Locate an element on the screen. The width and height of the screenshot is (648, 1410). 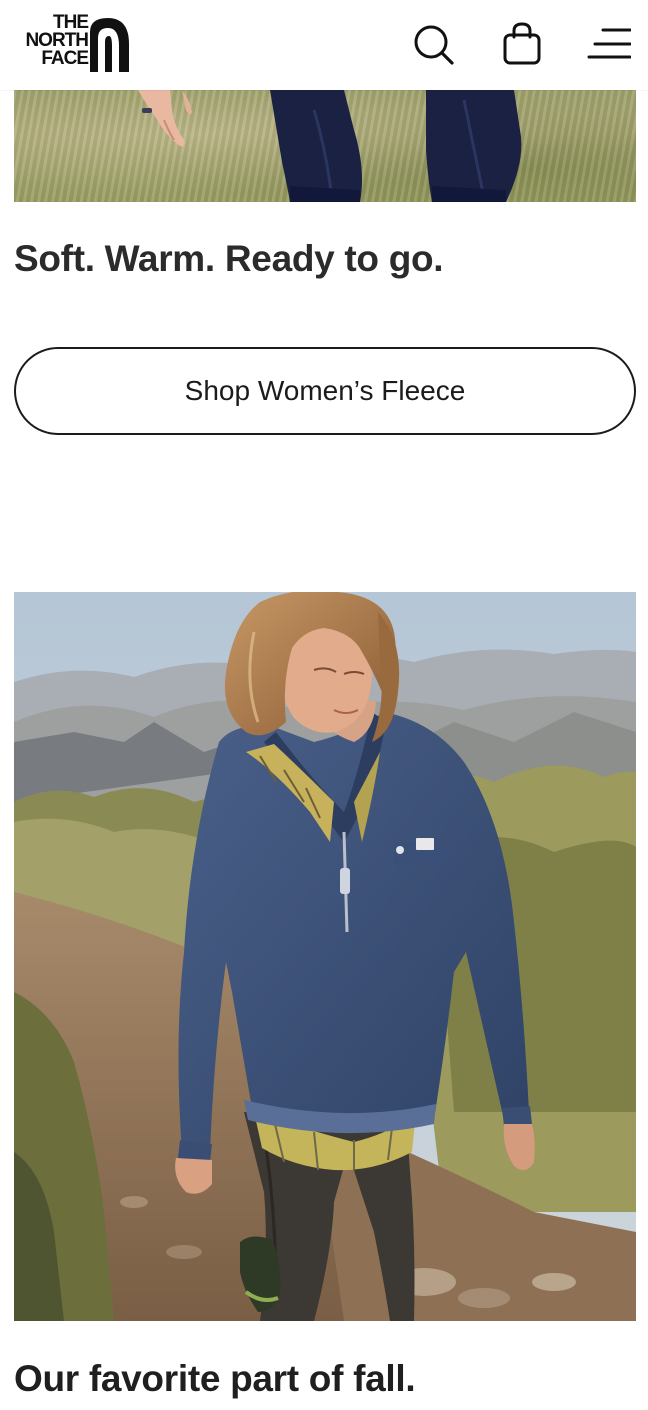
the-north-face-logo: THE NORTH FACE is located at coordinates (72, 42).